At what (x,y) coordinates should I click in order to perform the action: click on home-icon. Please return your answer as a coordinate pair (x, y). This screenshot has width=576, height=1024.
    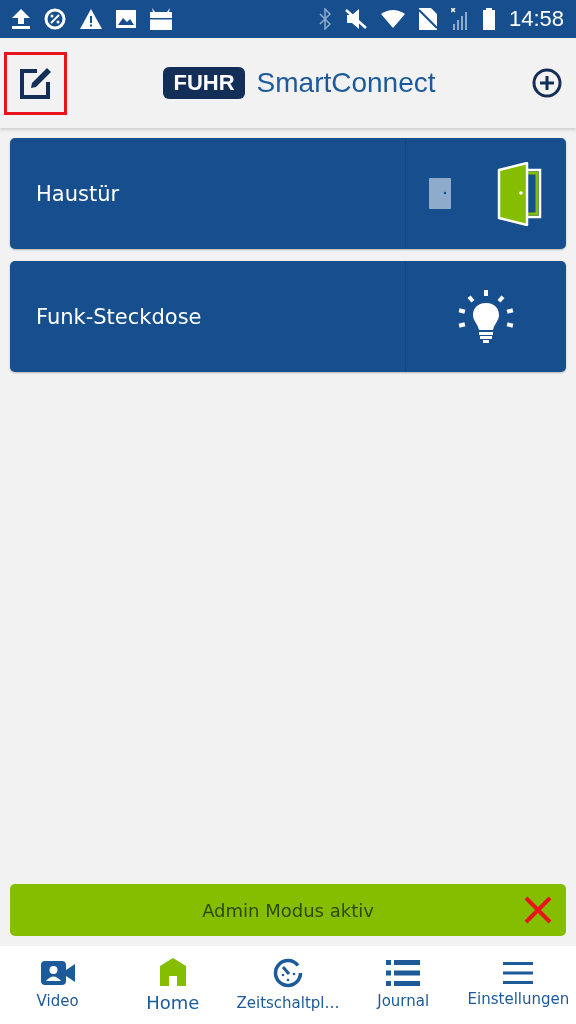
    Looking at the image, I should click on (172, 971).